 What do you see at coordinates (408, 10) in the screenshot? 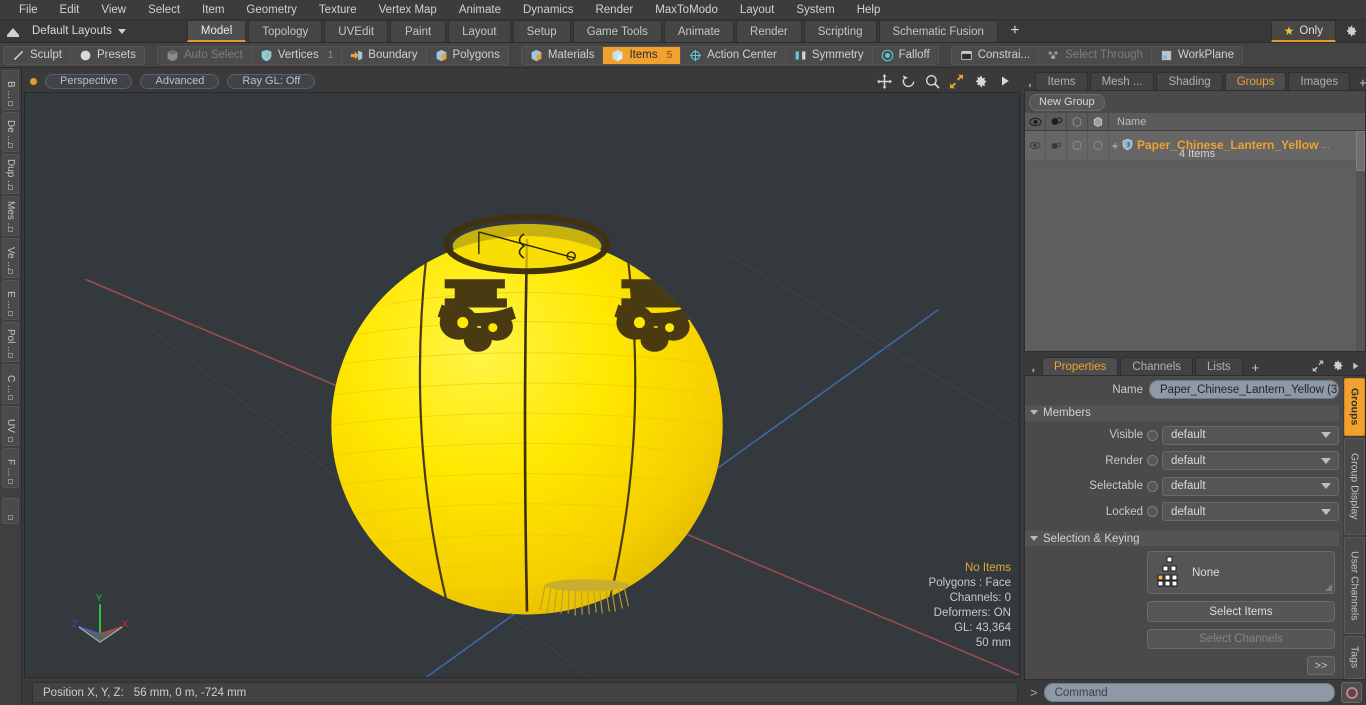
I see `menu-item-vertex-map: Vertex Map` at bounding box center [408, 10].